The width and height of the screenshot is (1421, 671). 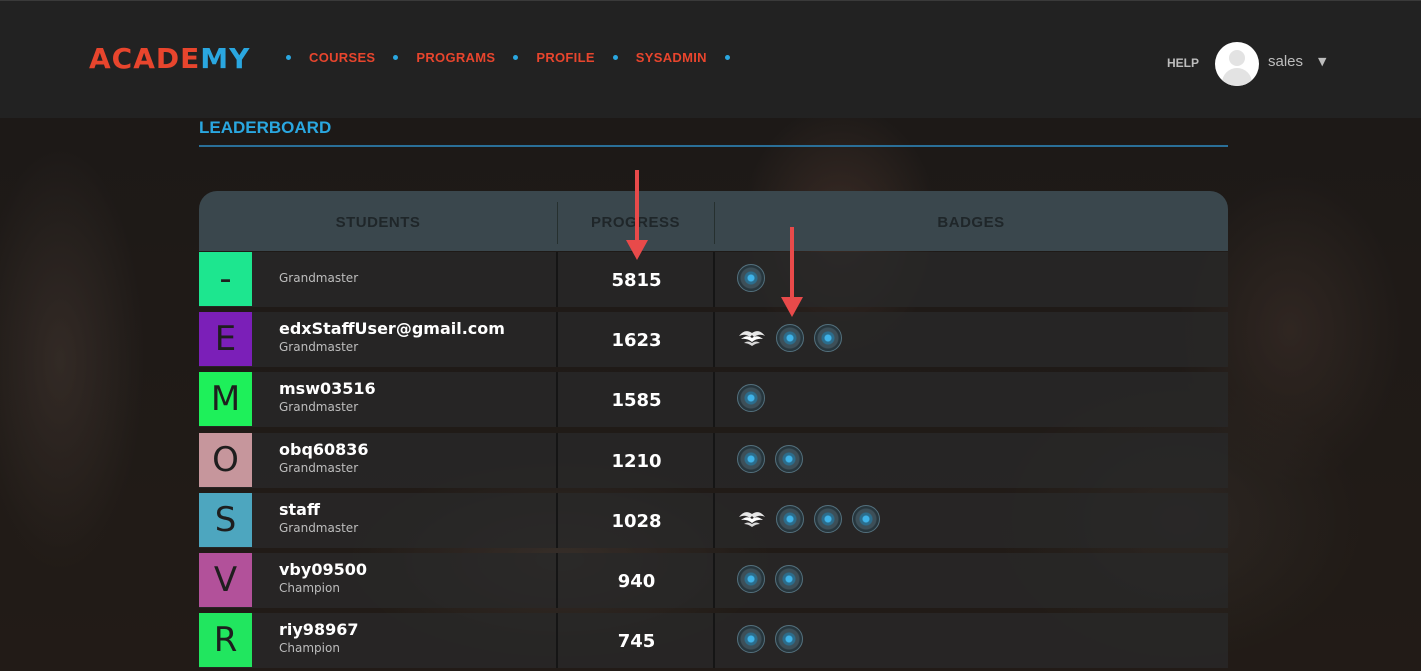 I want to click on student-name: edxStaffUser@gmail.com, so click(x=392, y=328).